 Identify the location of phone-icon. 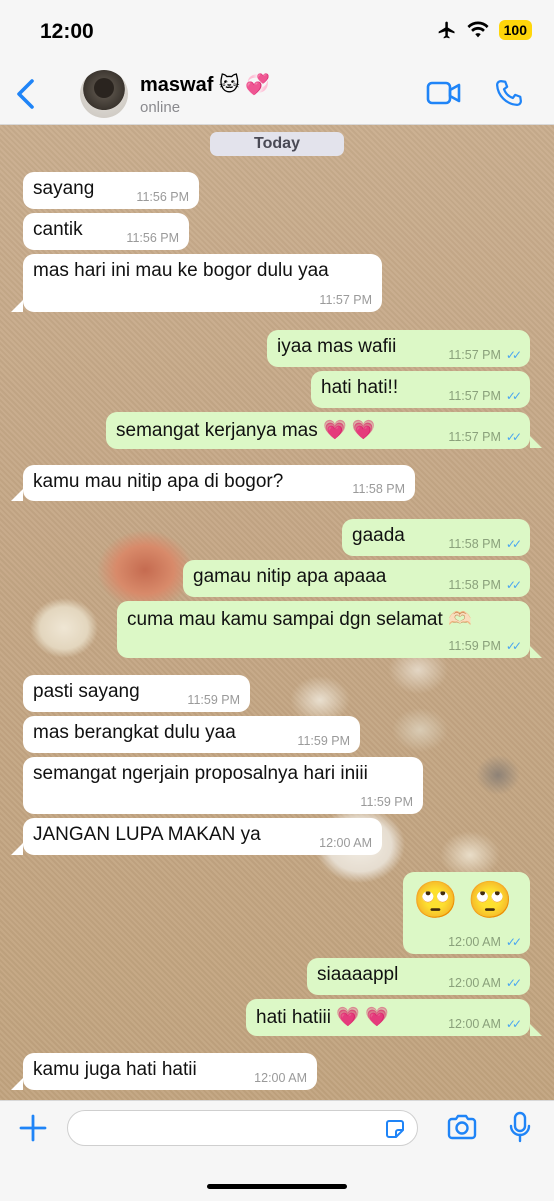
(509, 93).